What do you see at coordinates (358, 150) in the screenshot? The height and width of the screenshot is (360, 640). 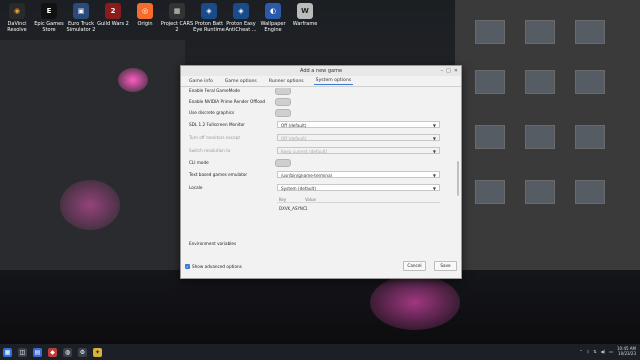 I see `resolution-select: Keep current (default) ▼` at bounding box center [358, 150].